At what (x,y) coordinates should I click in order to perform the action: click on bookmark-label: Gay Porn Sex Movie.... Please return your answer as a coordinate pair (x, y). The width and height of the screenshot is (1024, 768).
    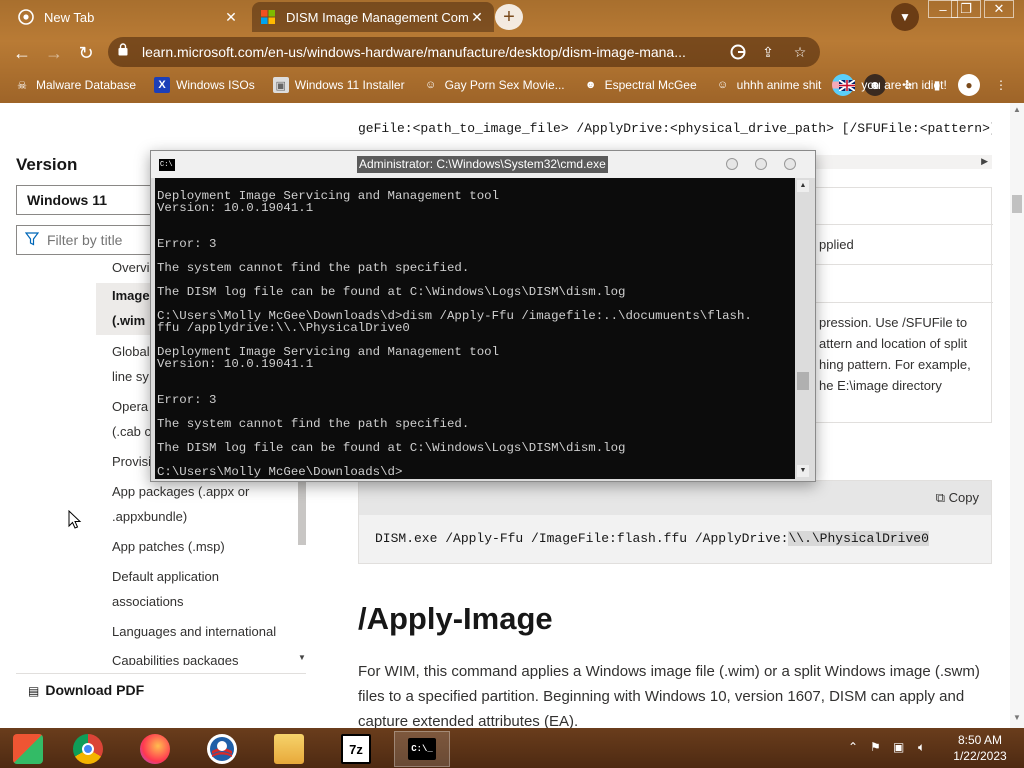
    Looking at the image, I should click on (504, 85).